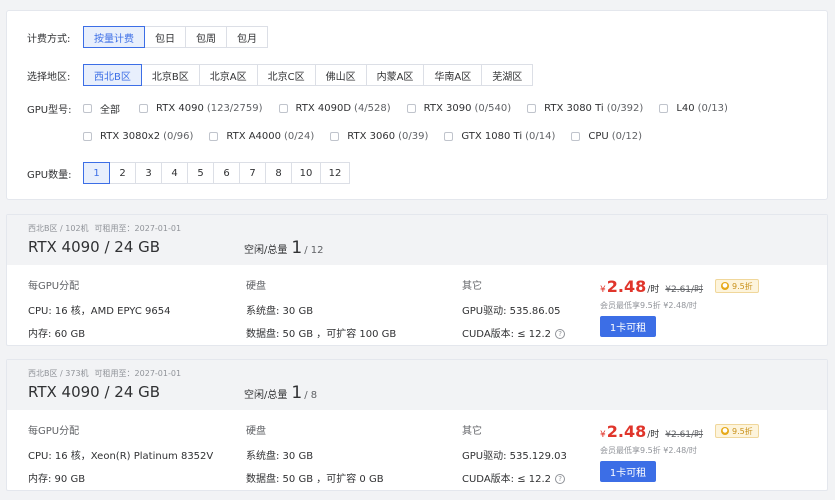 The image size is (835, 500). Describe the element at coordinates (334, 108) in the screenshot. I see `gpu-model-checkbox: RTX 4090D (4/528)` at that location.